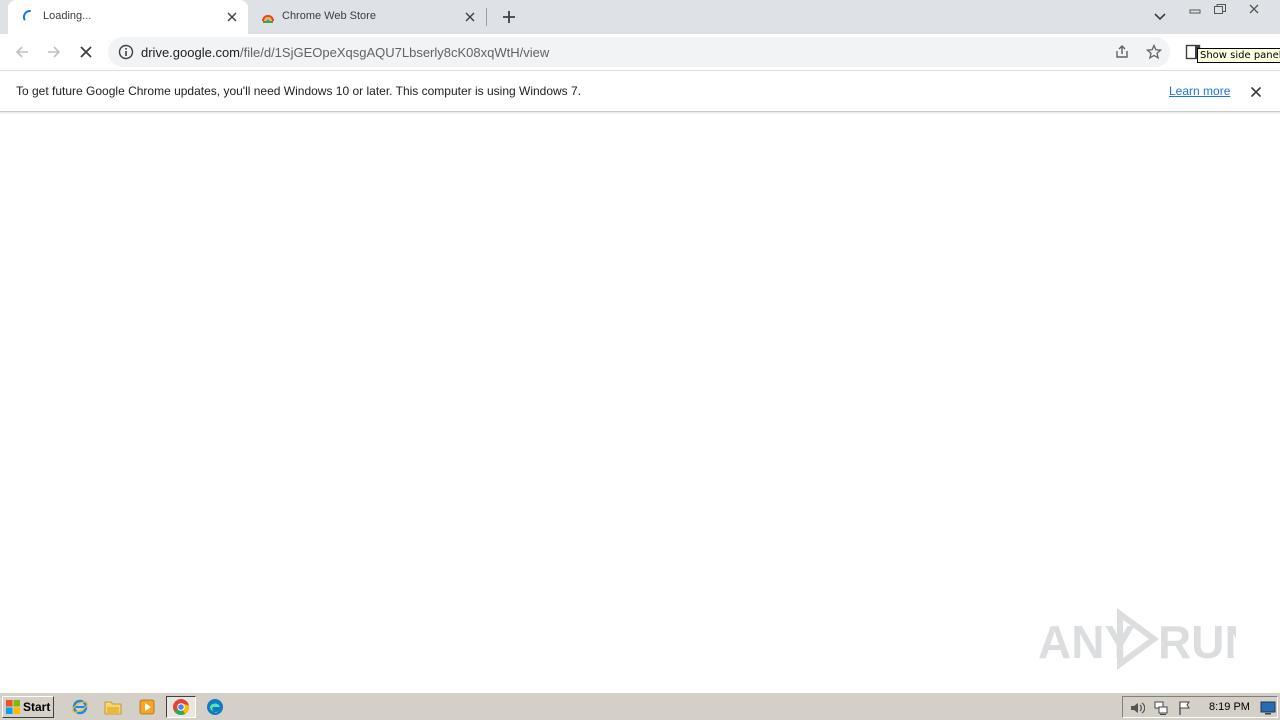 The height and width of the screenshot is (720, 1280). I want to click on media-player-icon, so click(147, 707).